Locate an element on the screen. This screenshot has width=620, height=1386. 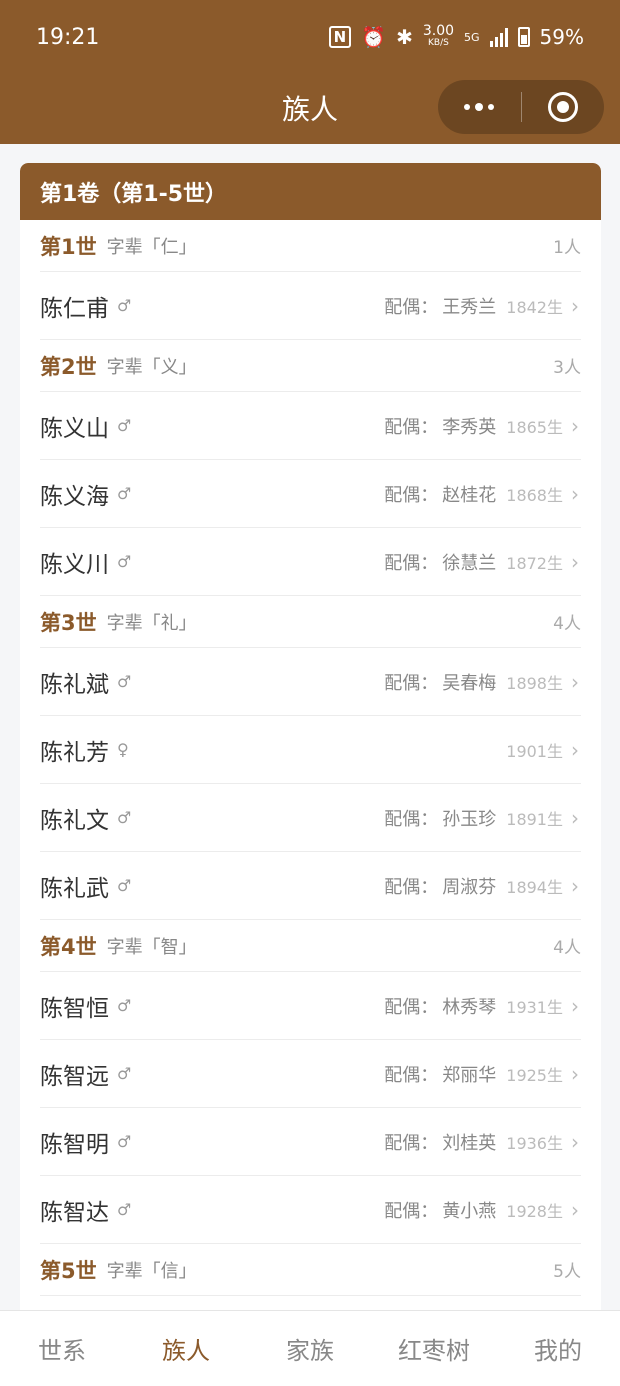
spouse-name: 吴春梅 is located at coordinates (469, 683).